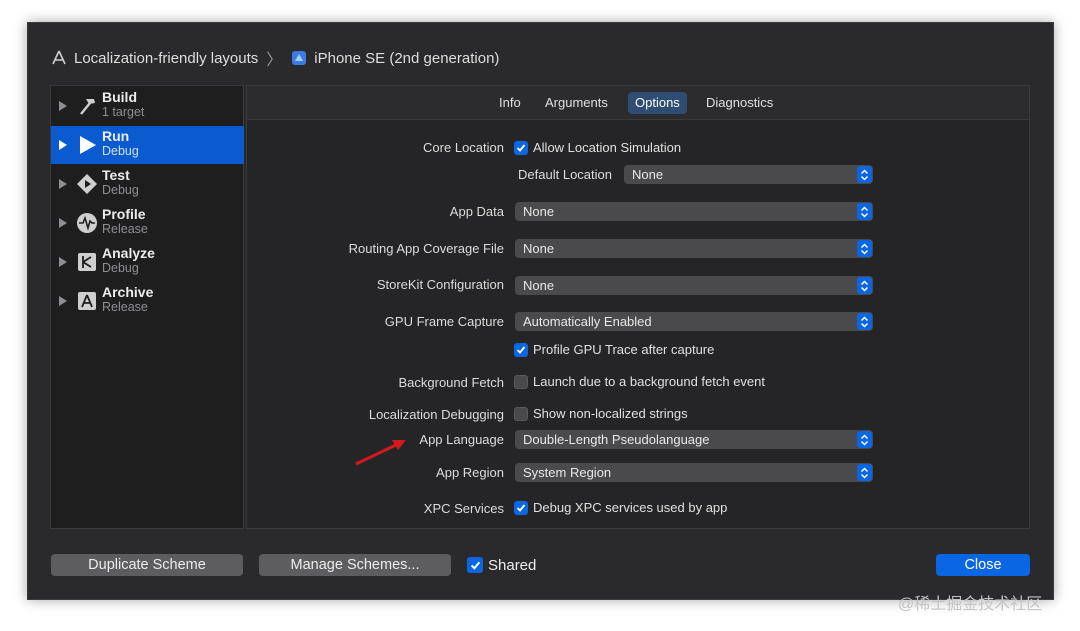 This screenshot has width=1080, height=631. Describe the element at coordinates (451, 382) in the screenshot. I see `background-fetch-label: Background Fetch` at that location.